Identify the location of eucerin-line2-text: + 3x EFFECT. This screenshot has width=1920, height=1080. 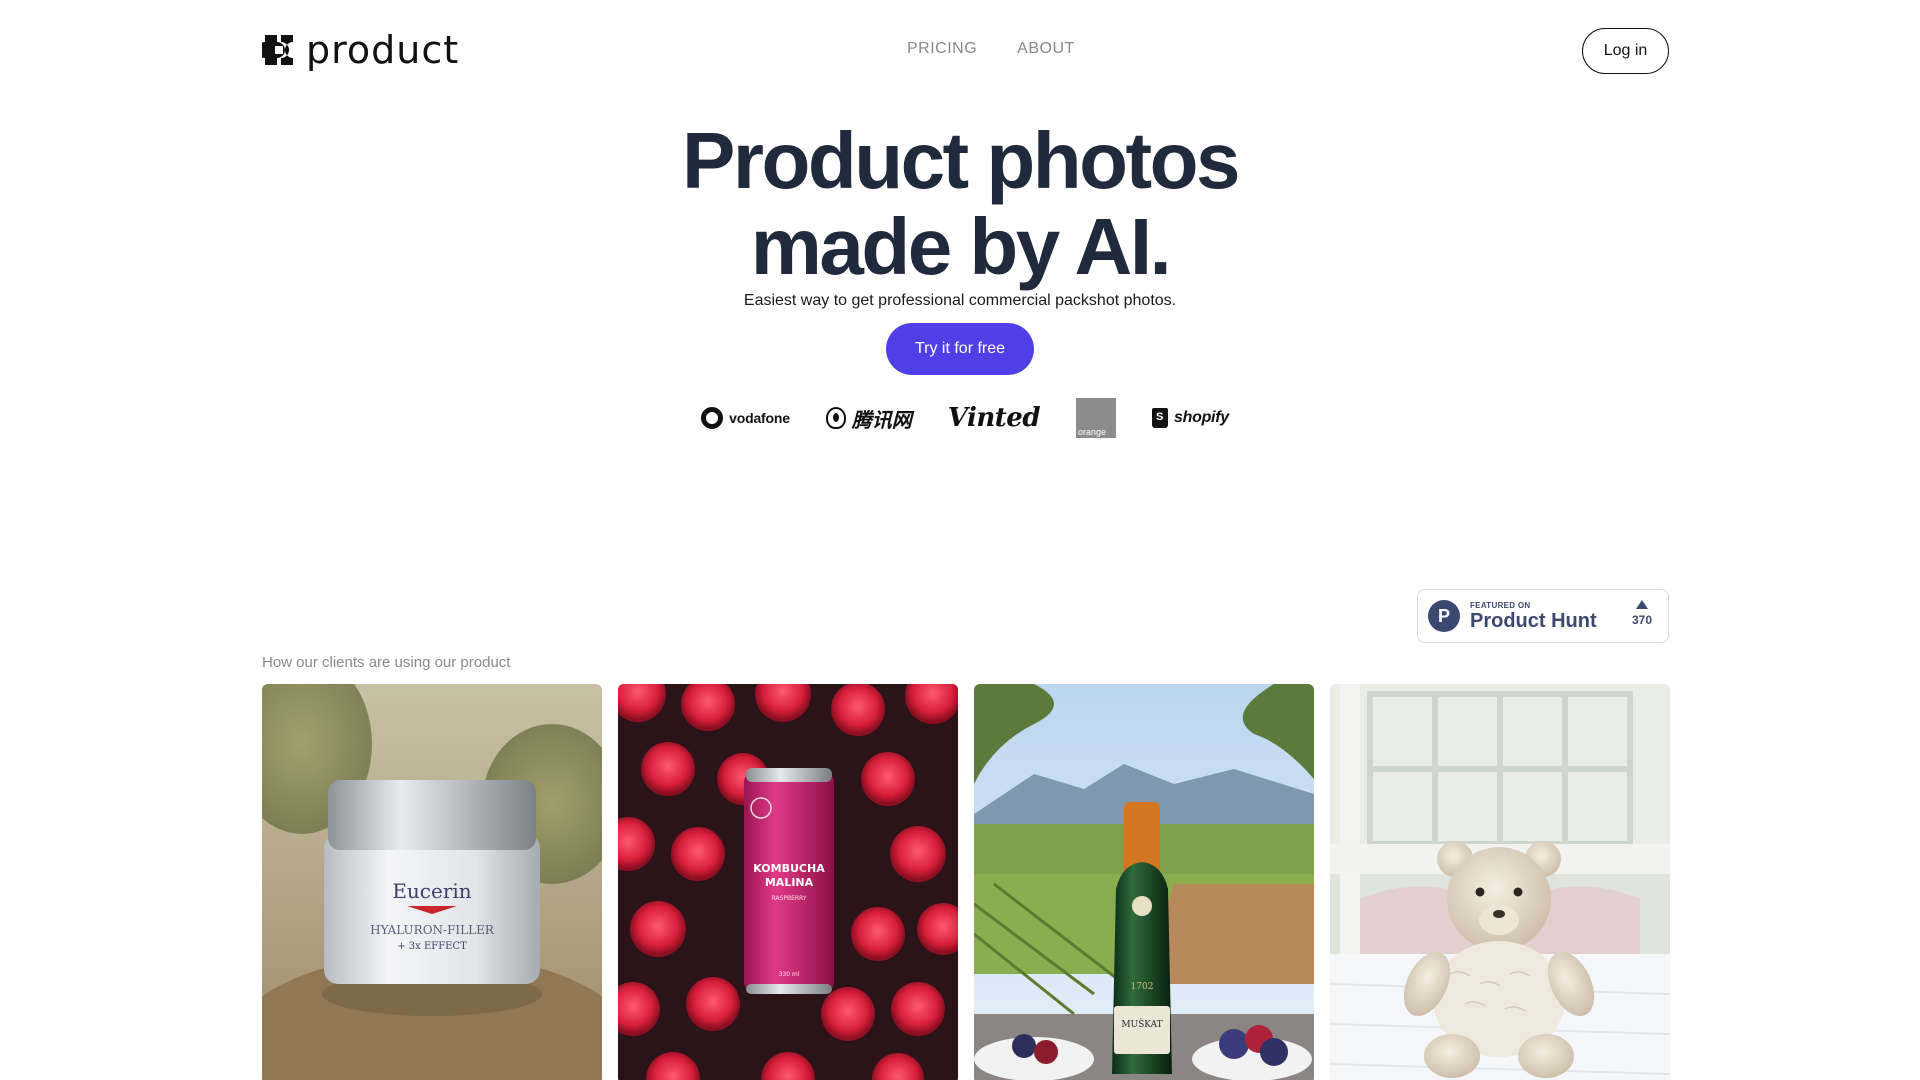
(432, 946).